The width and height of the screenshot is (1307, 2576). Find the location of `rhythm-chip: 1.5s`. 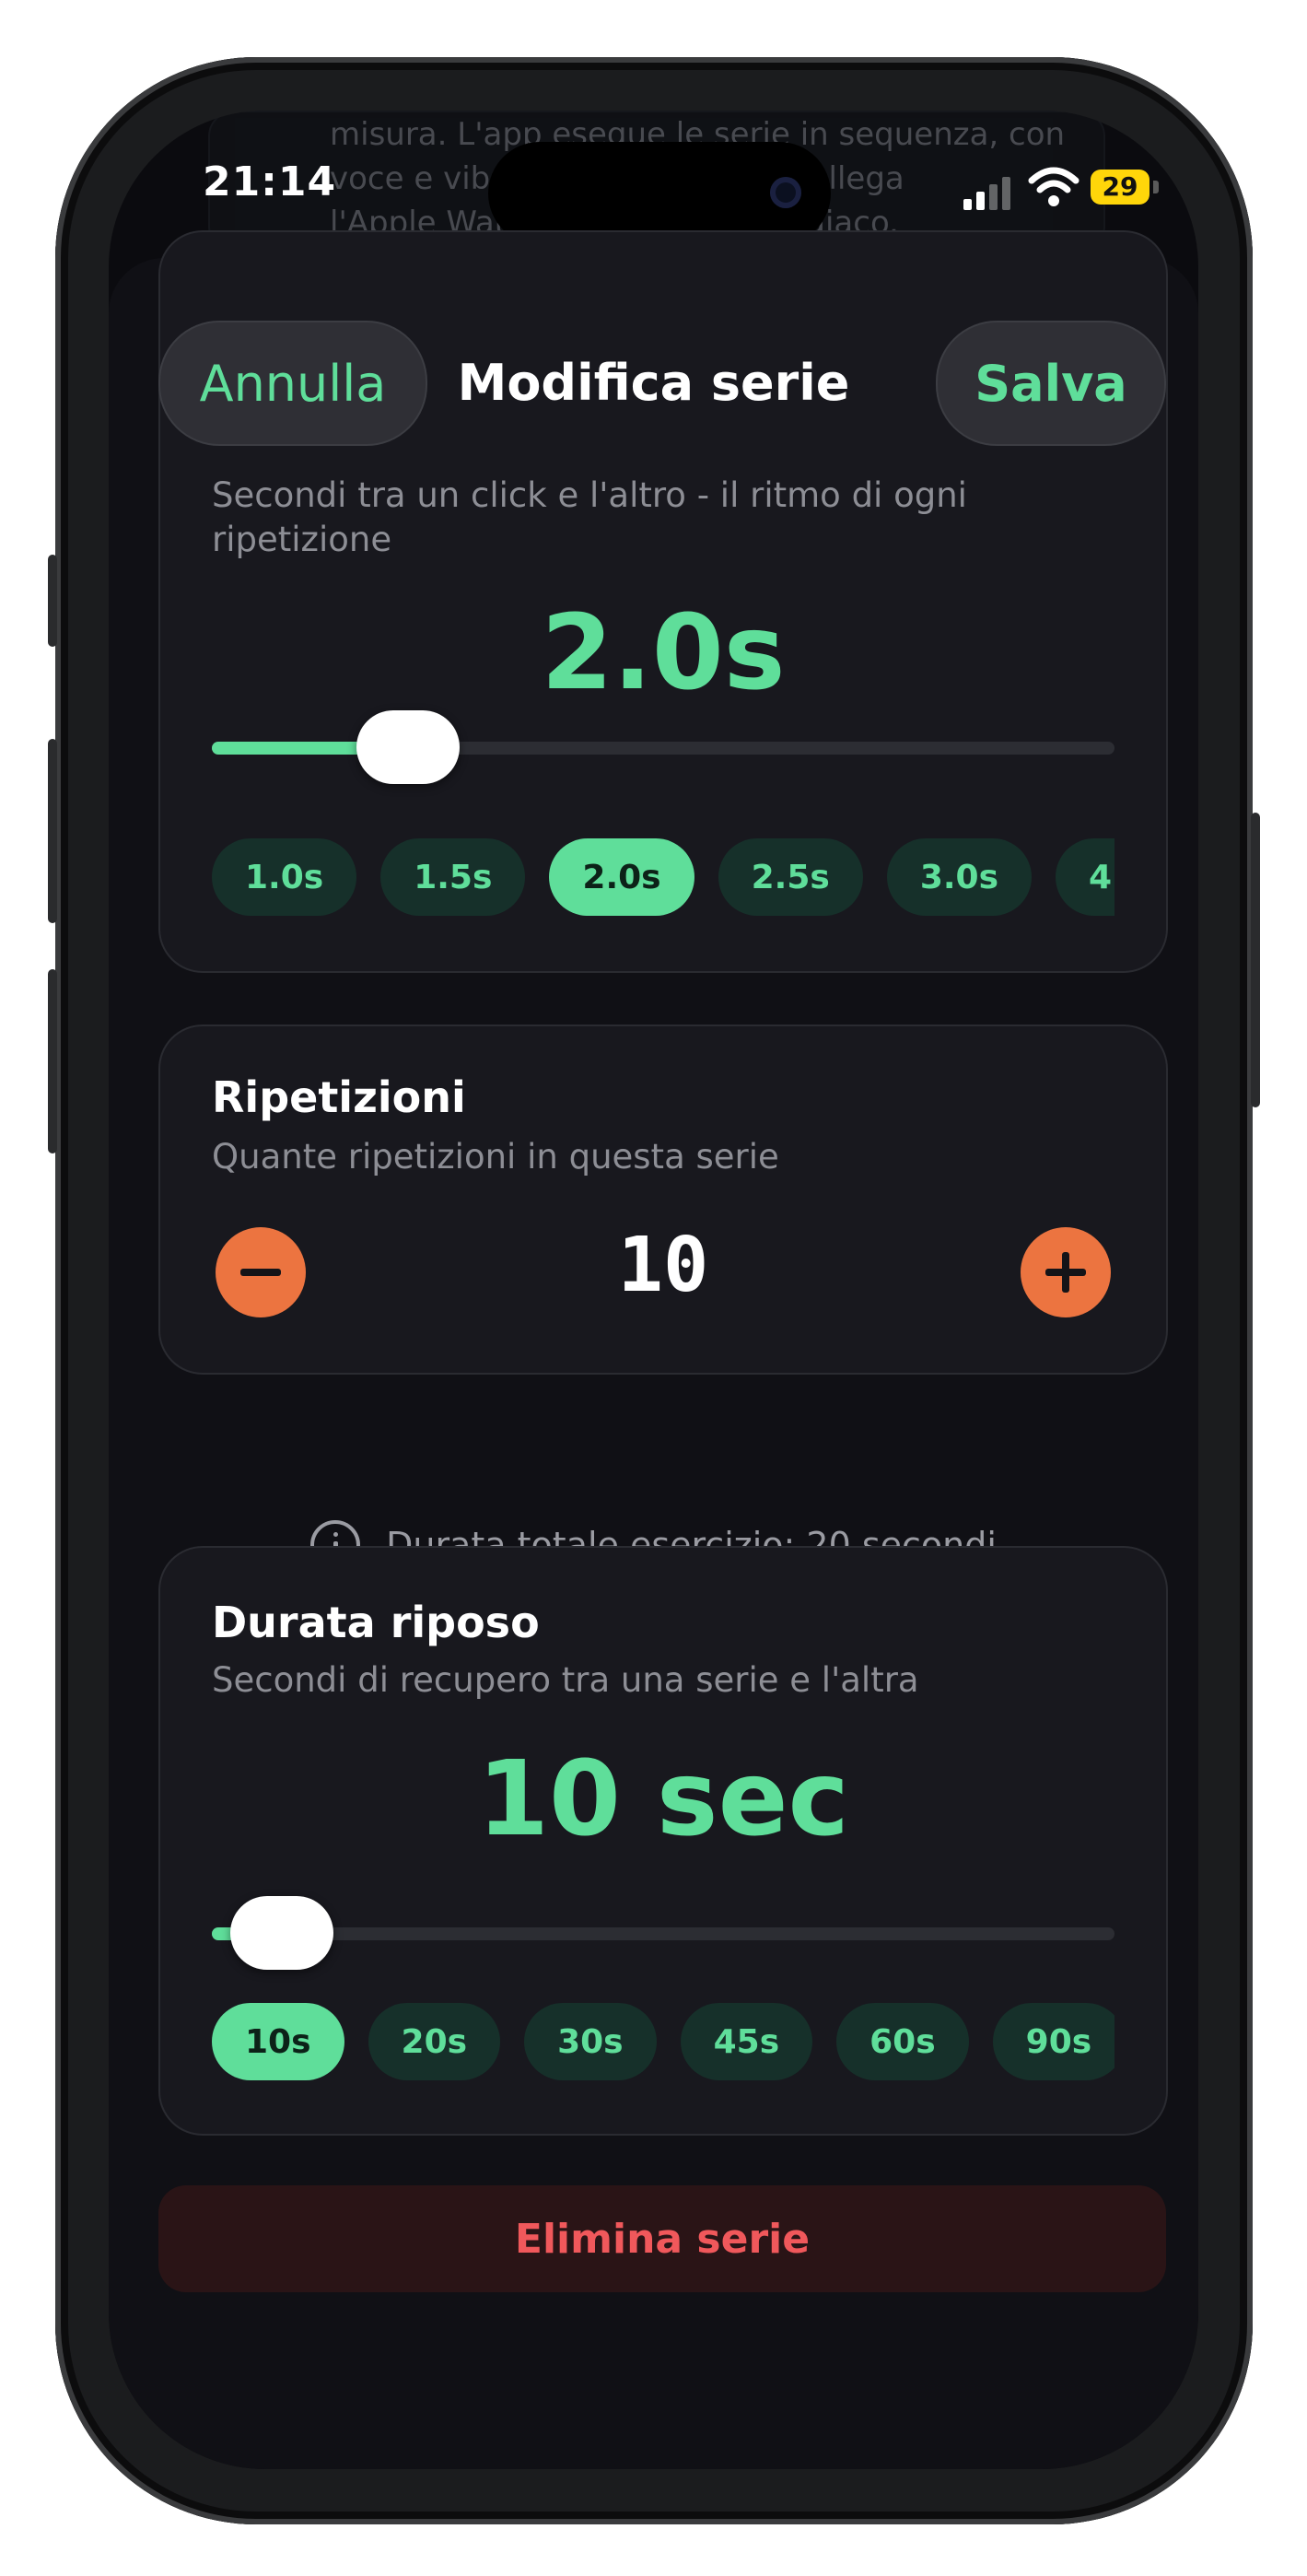

rhythm-chip: 1.5s is located at coordinates (453, 877).